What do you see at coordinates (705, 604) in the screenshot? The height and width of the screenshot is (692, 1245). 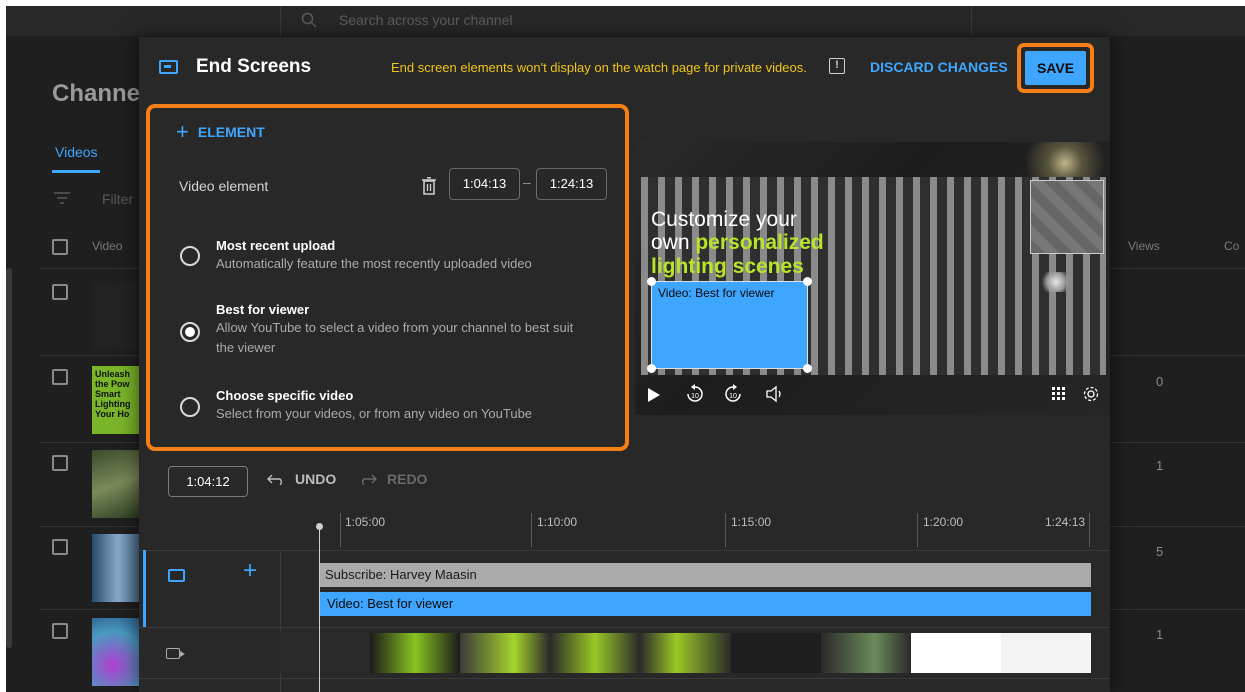 I see `video-element-bar: Video: Best for viewer` at bounding box center [705, 604].